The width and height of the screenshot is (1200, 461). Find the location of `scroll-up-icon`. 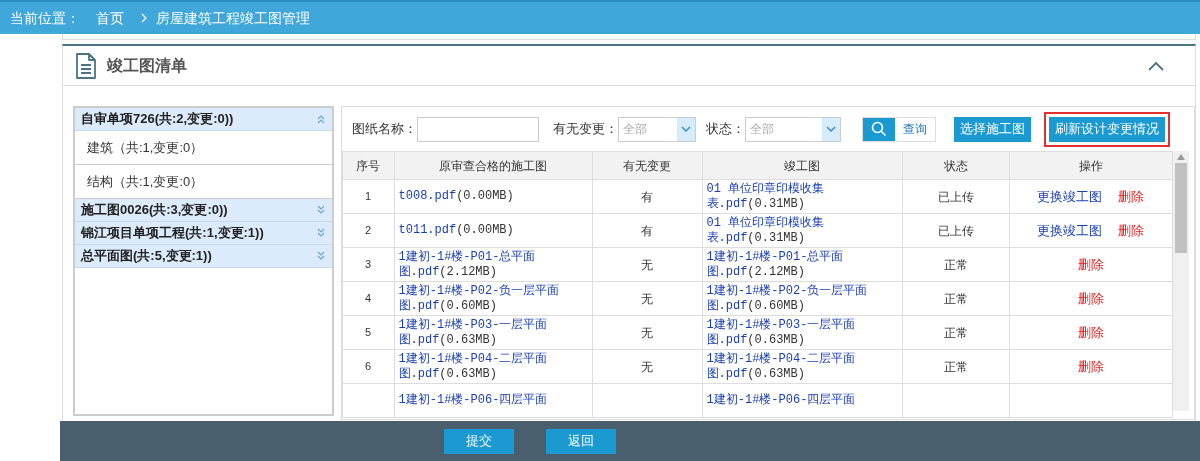

scroll-up-icon is located at coordinates (1180, 157).